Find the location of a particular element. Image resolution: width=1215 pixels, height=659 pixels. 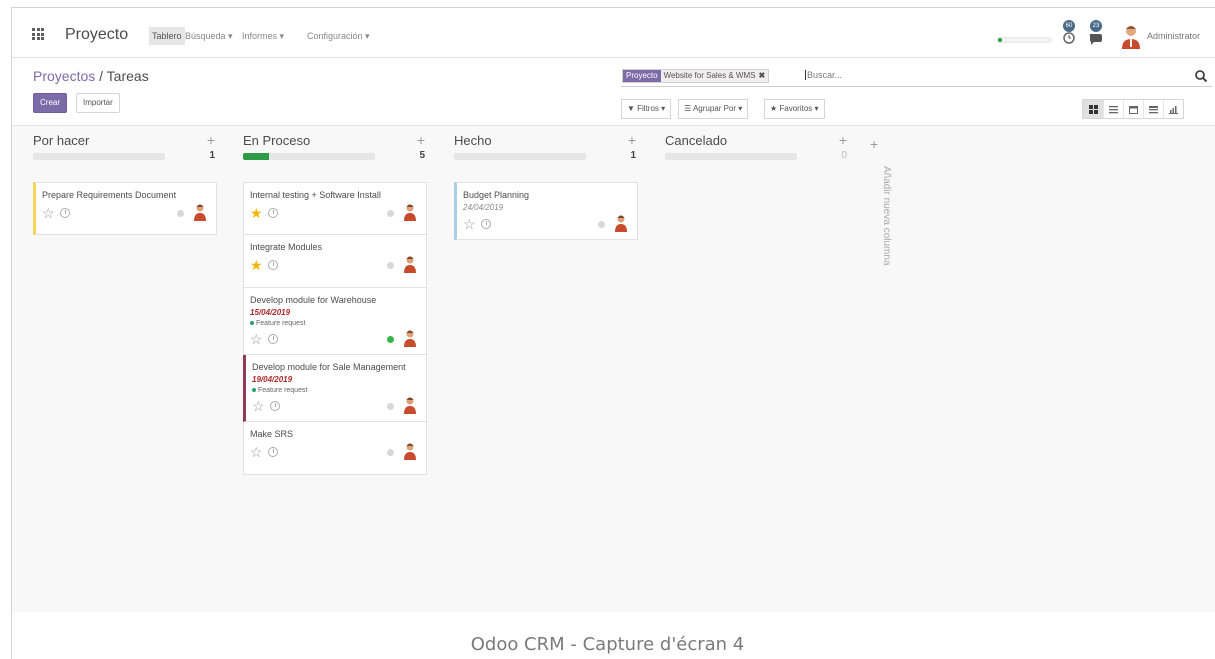

column-count: 5 is located at coordinates (422, 155).